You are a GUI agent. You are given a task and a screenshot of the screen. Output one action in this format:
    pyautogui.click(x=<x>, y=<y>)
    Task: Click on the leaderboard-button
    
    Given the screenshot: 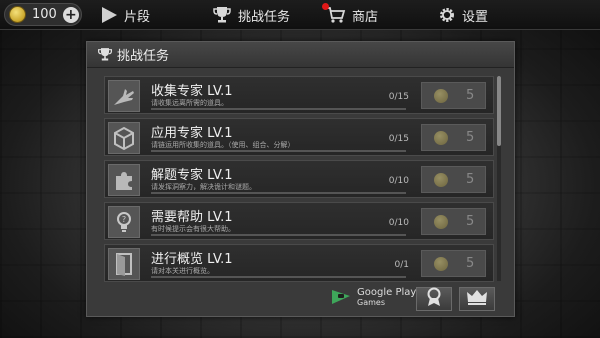 What is the action you would take?
    pyautogui.click(x=477, y=299)
    